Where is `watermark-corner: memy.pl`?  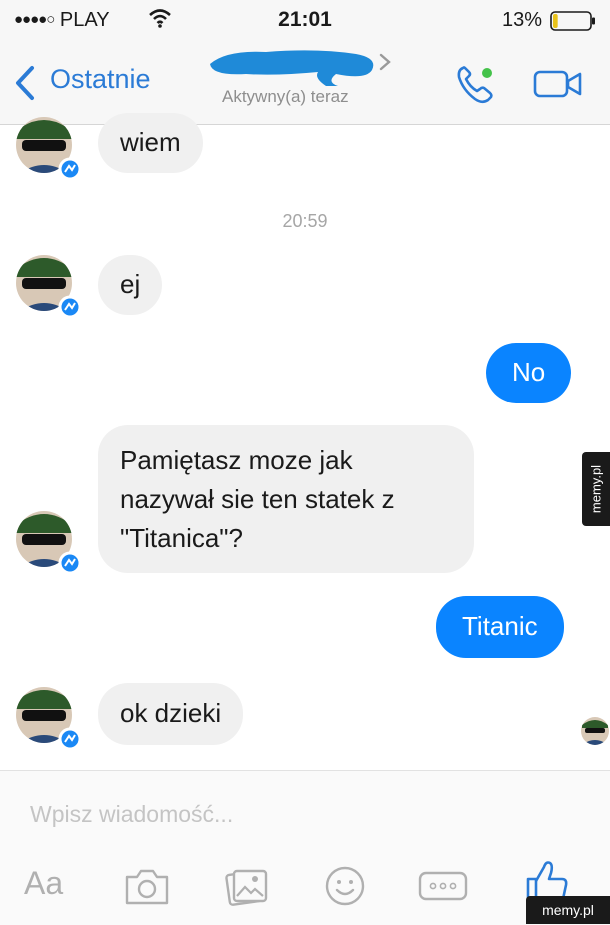
watermark-corner: memy.pl is located at coordinates (568, 910).